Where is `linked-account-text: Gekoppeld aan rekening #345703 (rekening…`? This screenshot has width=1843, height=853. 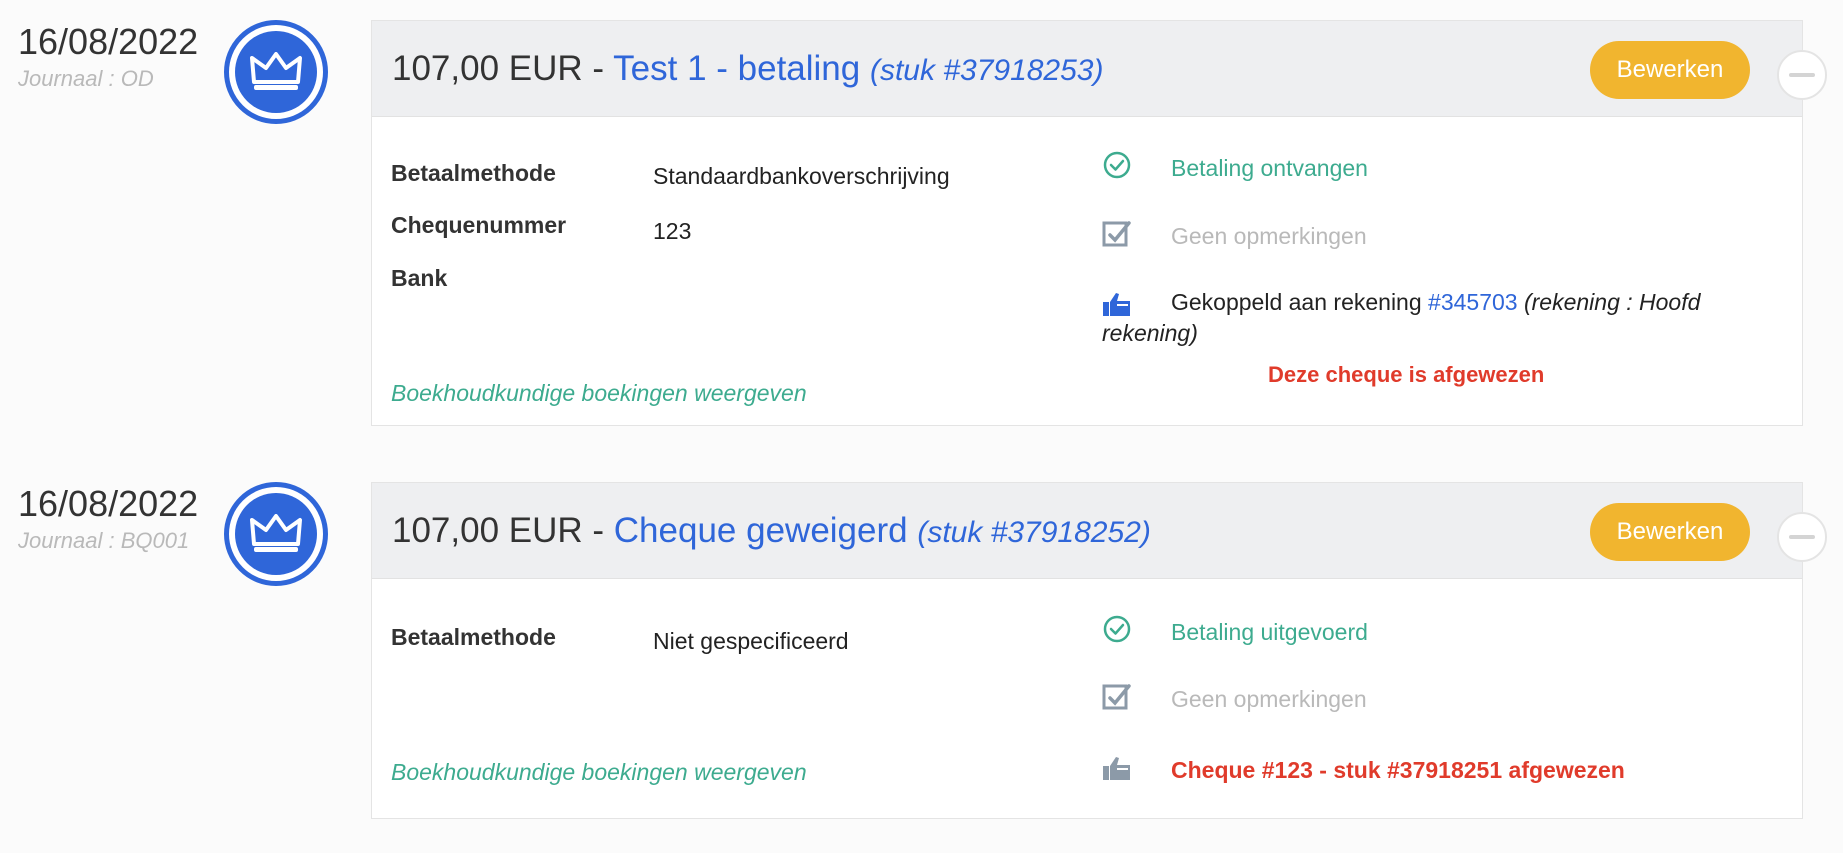
linked-account-text: Gekoppeld aan rekening #345703 (rekening… is located at coordinates (1401, 317).